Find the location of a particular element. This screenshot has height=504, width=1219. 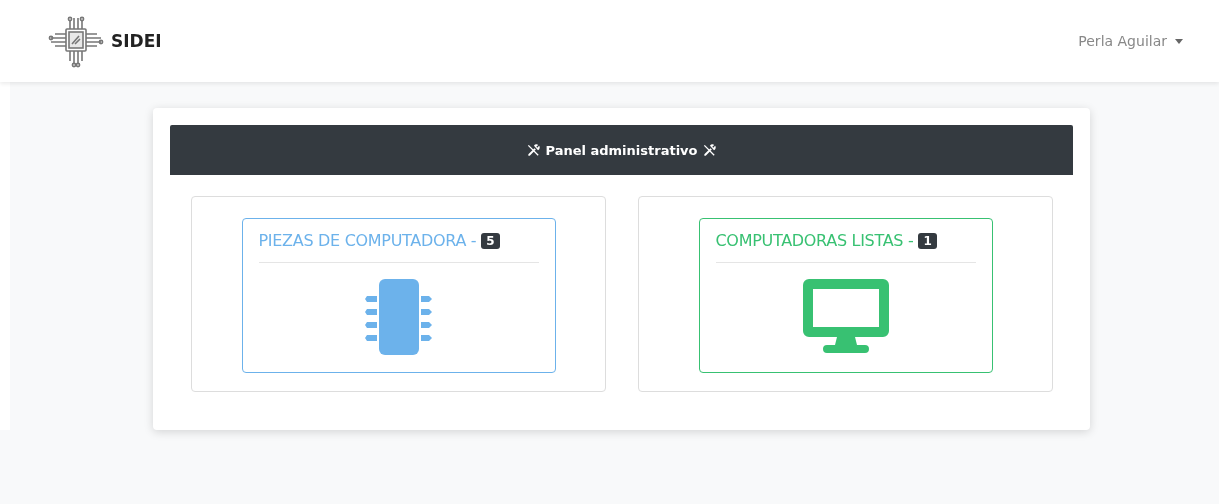

monitor-icon is located at coordinates (845, 316).